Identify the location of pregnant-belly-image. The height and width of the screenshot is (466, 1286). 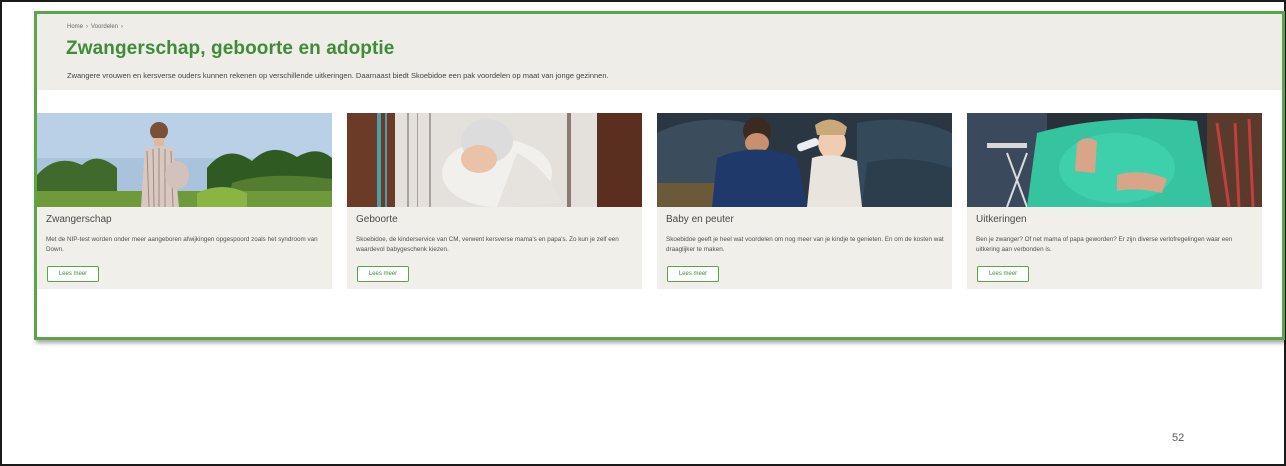
(1114, 160).